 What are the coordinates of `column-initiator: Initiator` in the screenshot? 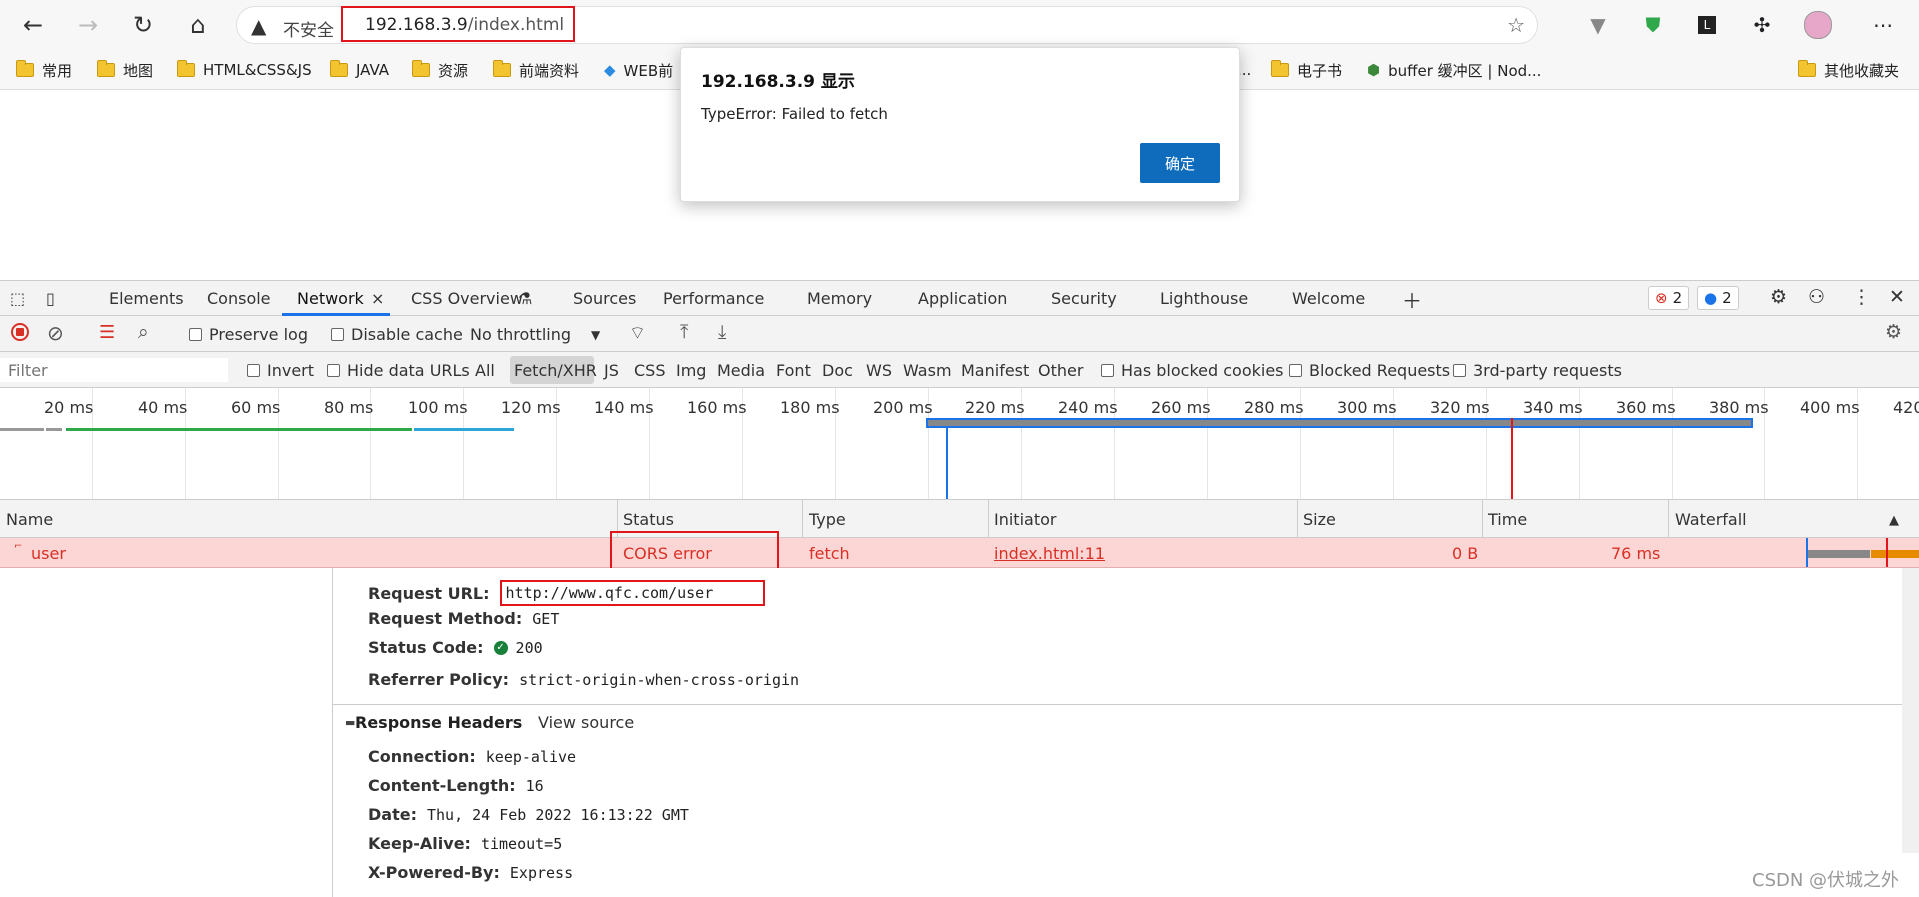 It's located at (1025, 519).